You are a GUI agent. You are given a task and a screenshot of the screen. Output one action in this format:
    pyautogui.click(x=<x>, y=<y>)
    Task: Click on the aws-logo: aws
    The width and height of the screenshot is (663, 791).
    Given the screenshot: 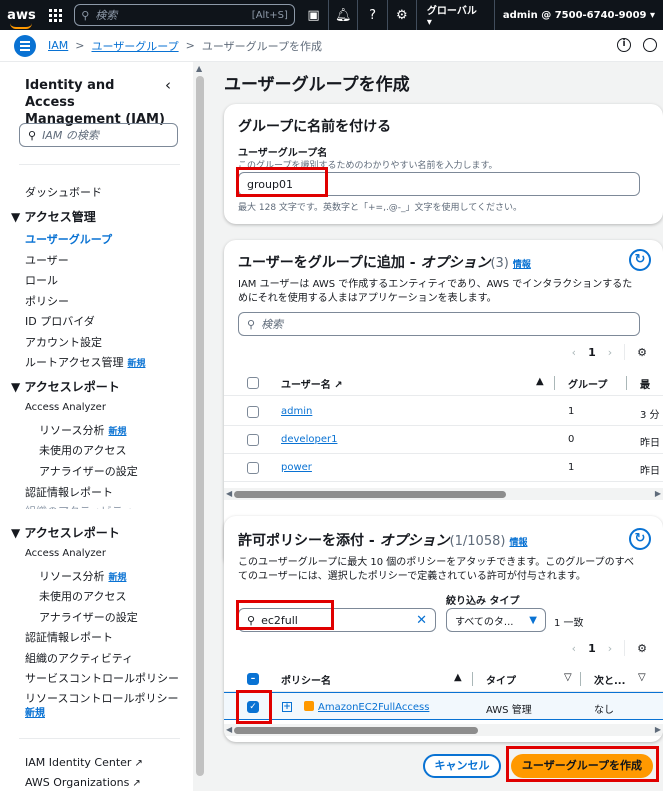 What is the action you would take?
    pyautogui.click(x=21, y=18)
    